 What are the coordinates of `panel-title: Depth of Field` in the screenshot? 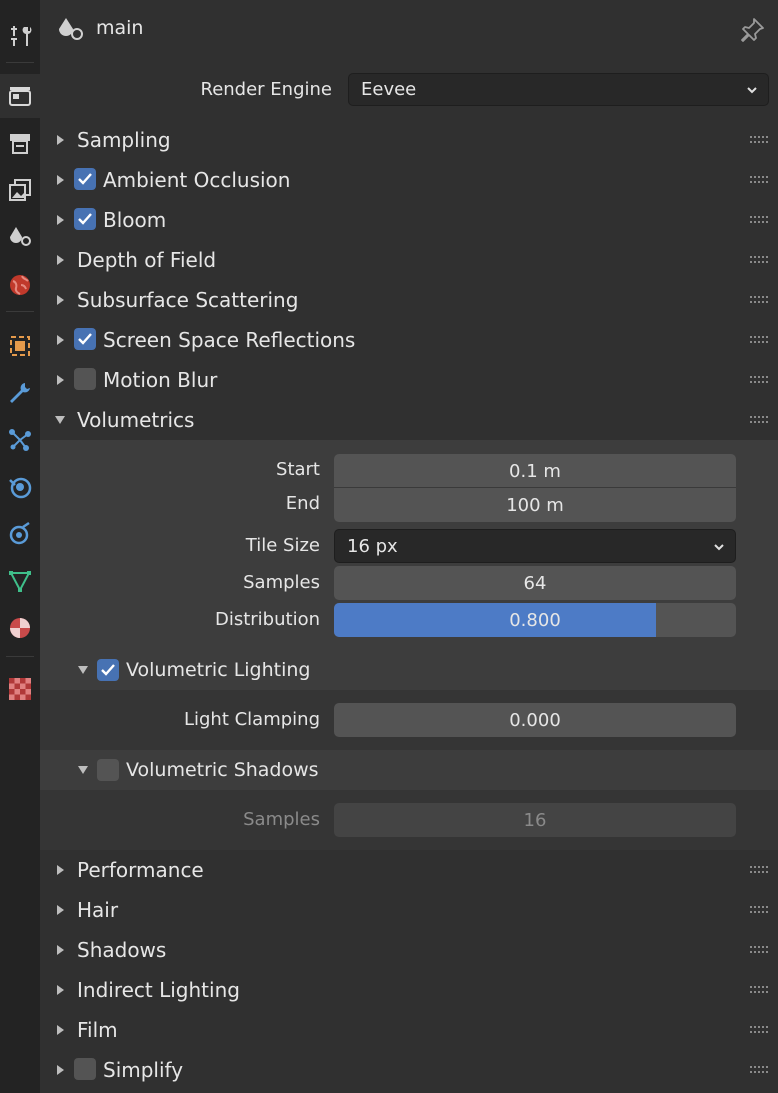 It's located at (147, 260).